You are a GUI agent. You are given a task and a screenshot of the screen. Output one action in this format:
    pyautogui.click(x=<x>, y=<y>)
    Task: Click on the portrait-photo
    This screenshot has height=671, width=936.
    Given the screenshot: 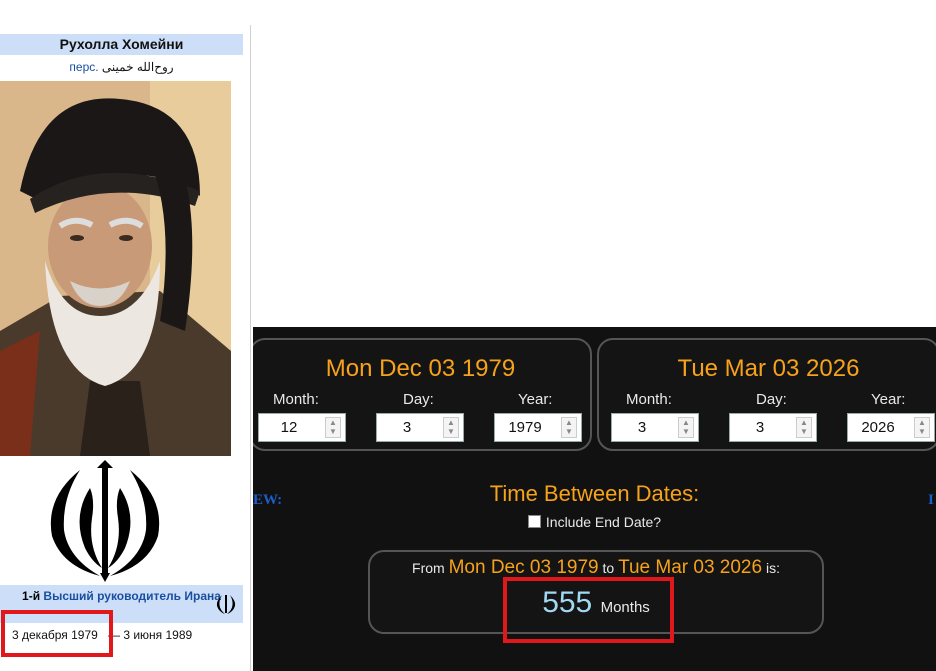 What is the action you would take?
    pyautogui.click(x=115, y=268)
    